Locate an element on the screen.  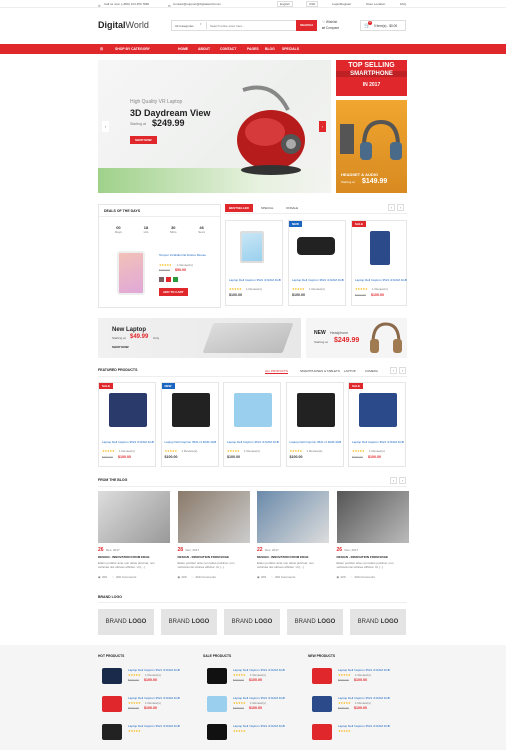
featured-next: › is located at coordinates (402, 370).